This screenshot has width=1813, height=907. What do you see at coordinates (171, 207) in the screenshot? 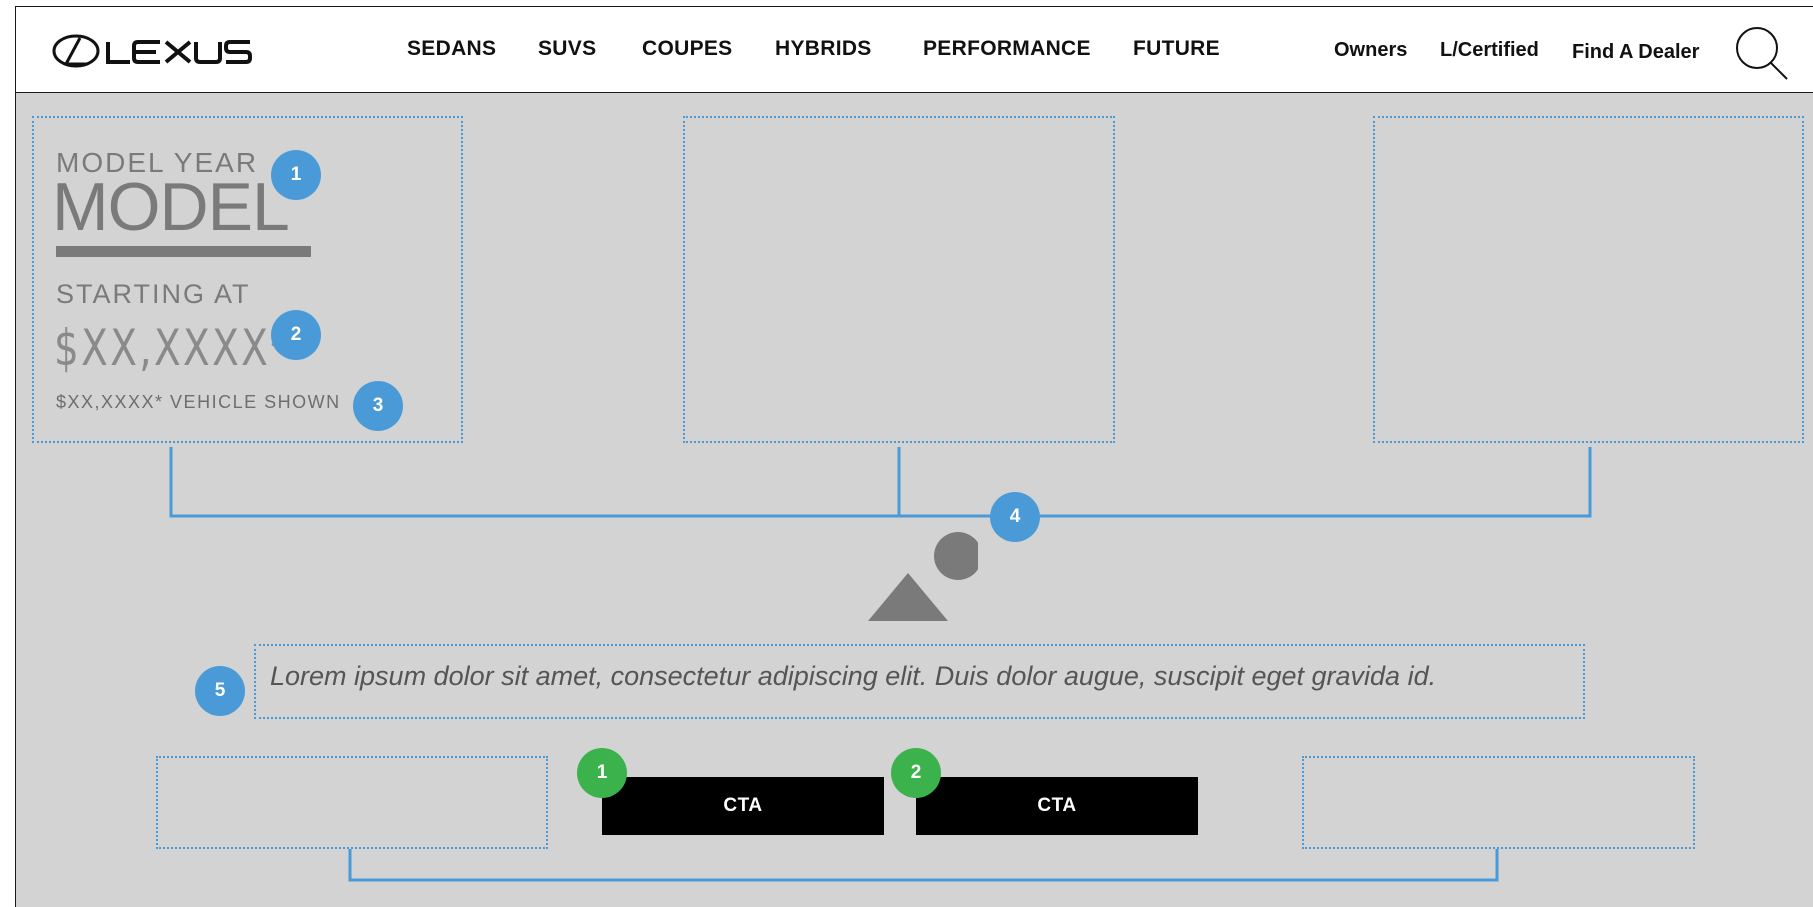
I see `model-name: MODEL` at bounding box center [171, 207].